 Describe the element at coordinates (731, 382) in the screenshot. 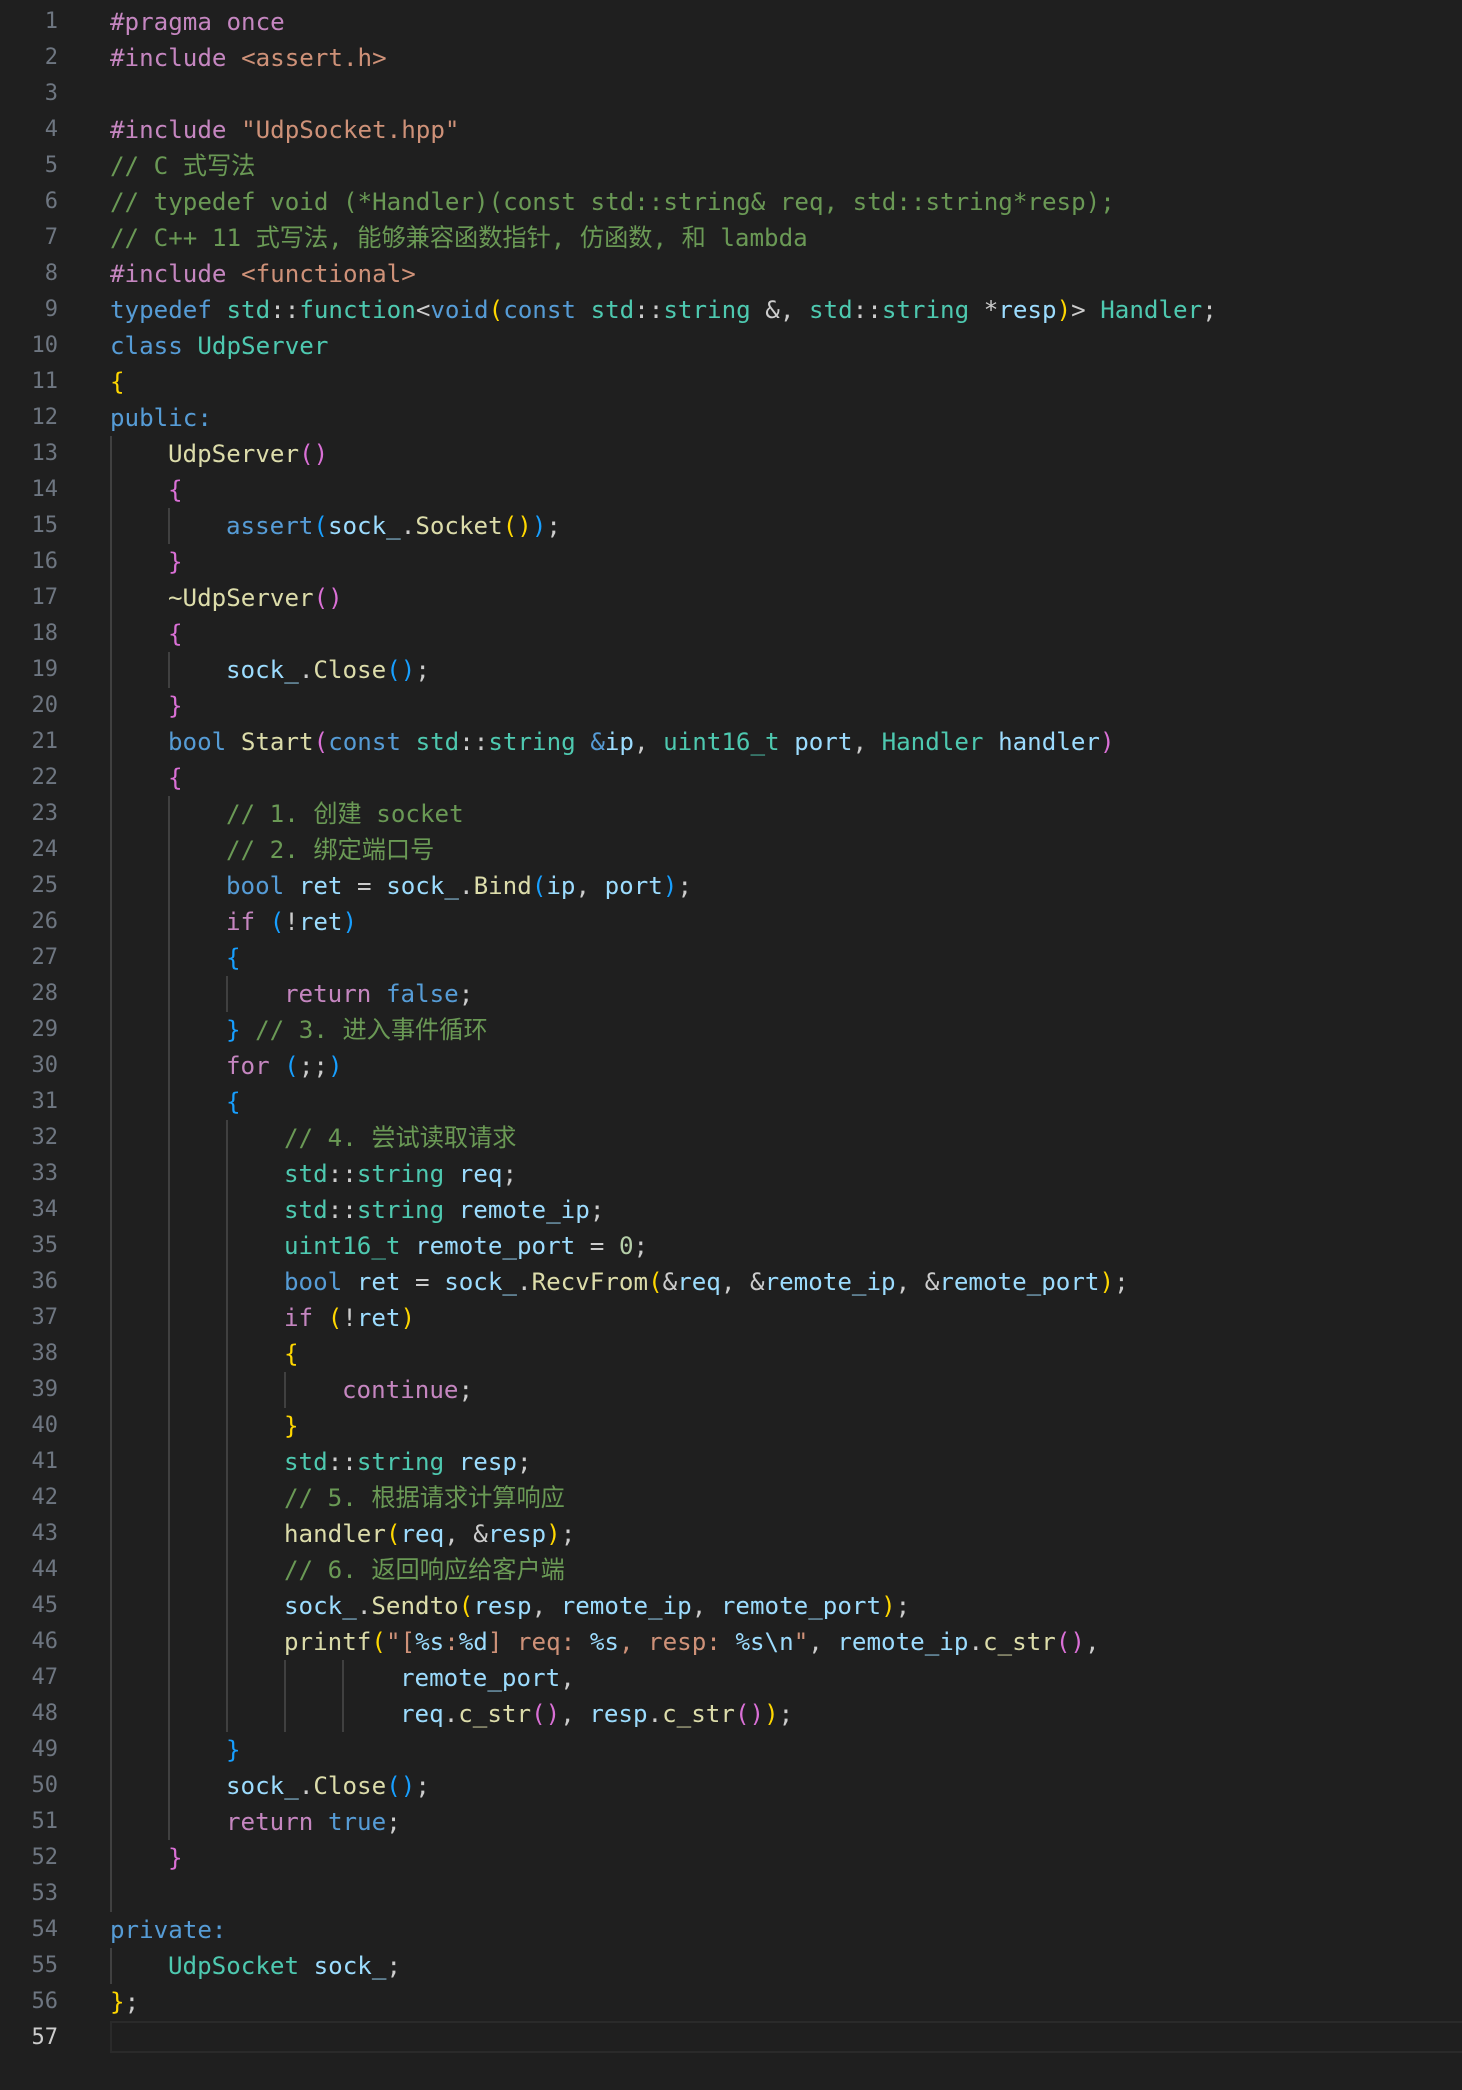

I see `code-line: 11 {` at that location.